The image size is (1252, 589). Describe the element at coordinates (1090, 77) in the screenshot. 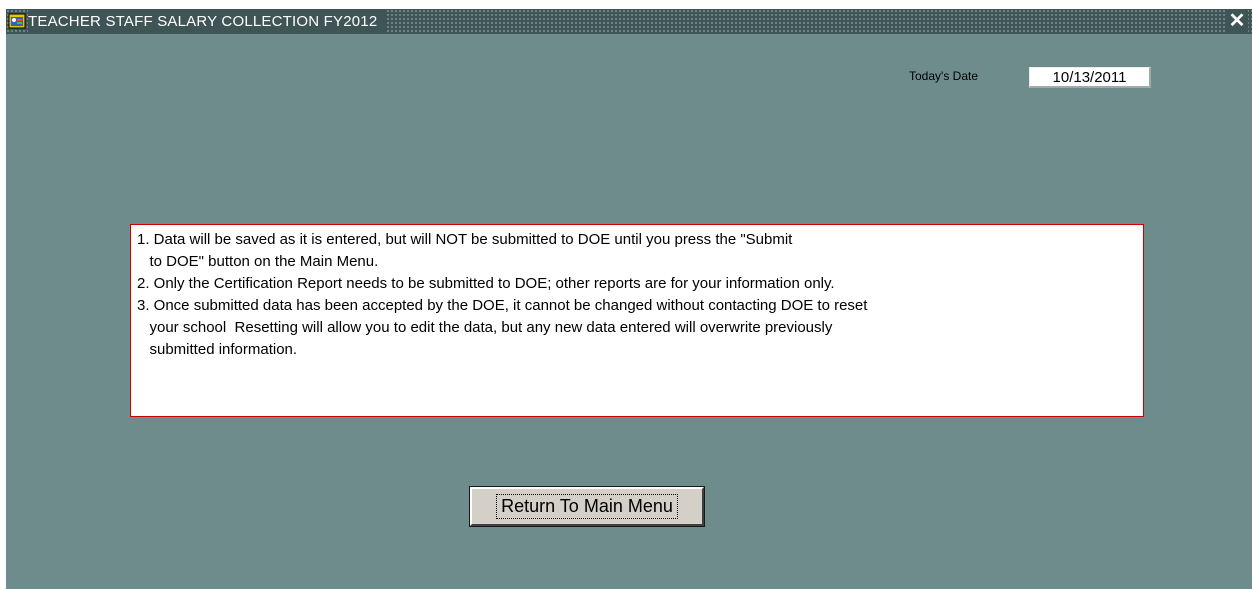

I see `todays-date-field: 10/13/2011` at that location.